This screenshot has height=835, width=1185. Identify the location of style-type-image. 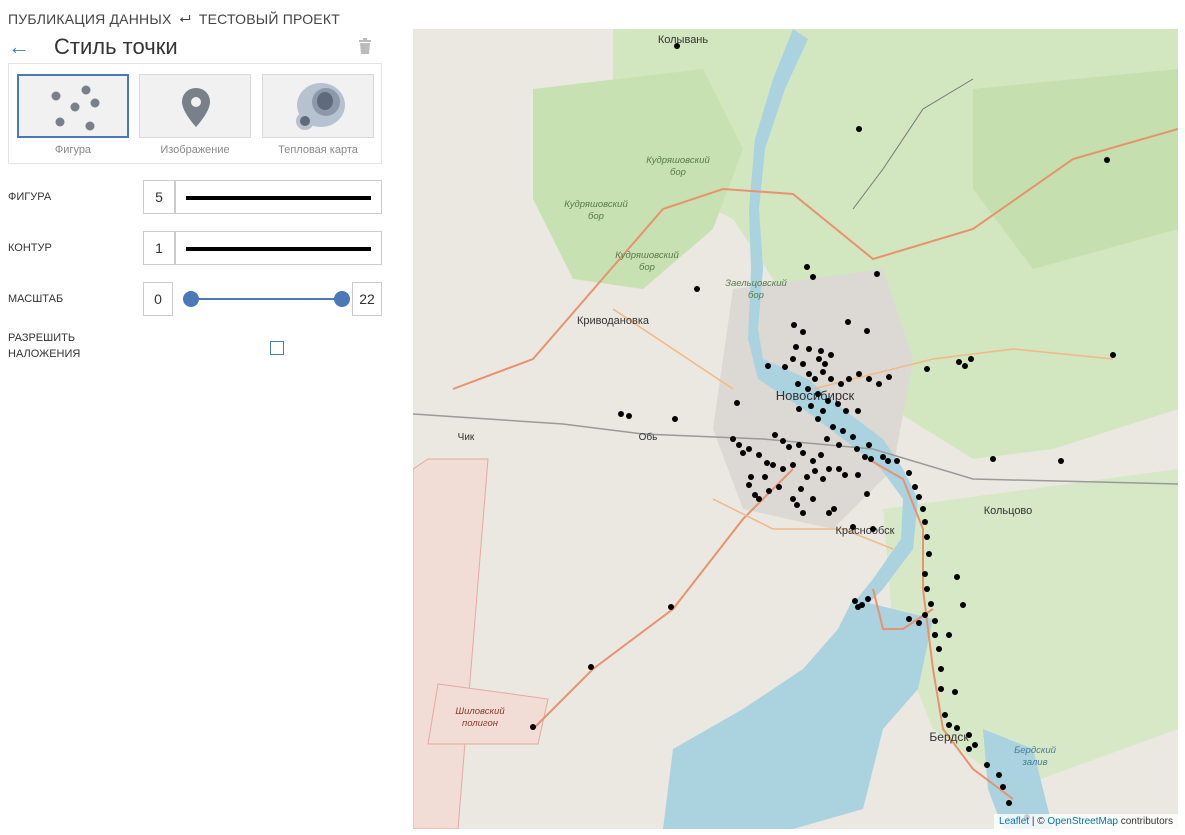
(195, 106).